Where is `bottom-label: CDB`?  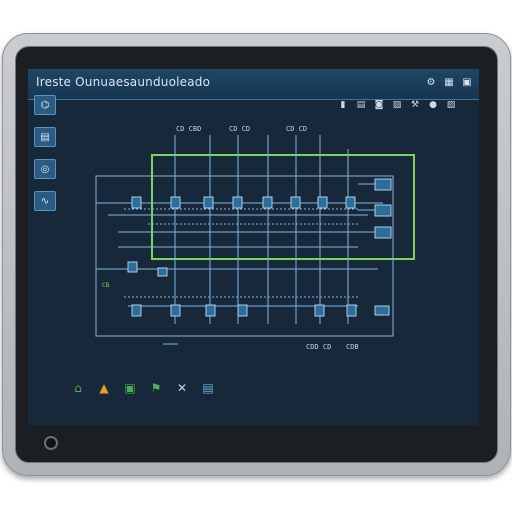
bottom-label: CDB is located at coordinates (352, 347).